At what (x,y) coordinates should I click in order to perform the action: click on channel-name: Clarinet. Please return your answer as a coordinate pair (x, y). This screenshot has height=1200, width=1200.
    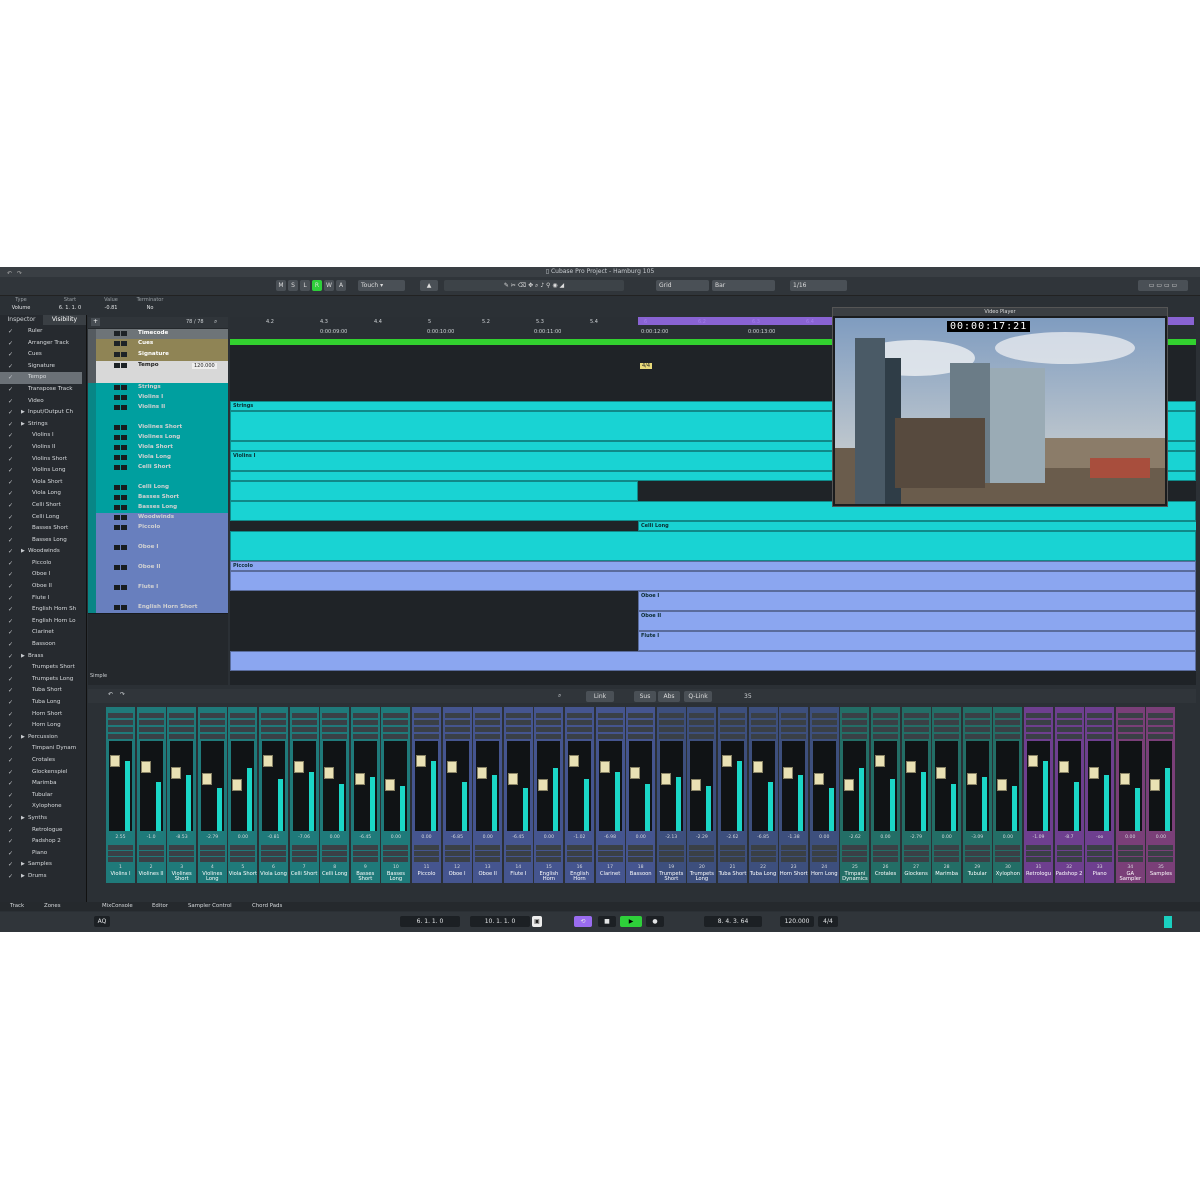
    Looking at the image, I should click on (610, 874).